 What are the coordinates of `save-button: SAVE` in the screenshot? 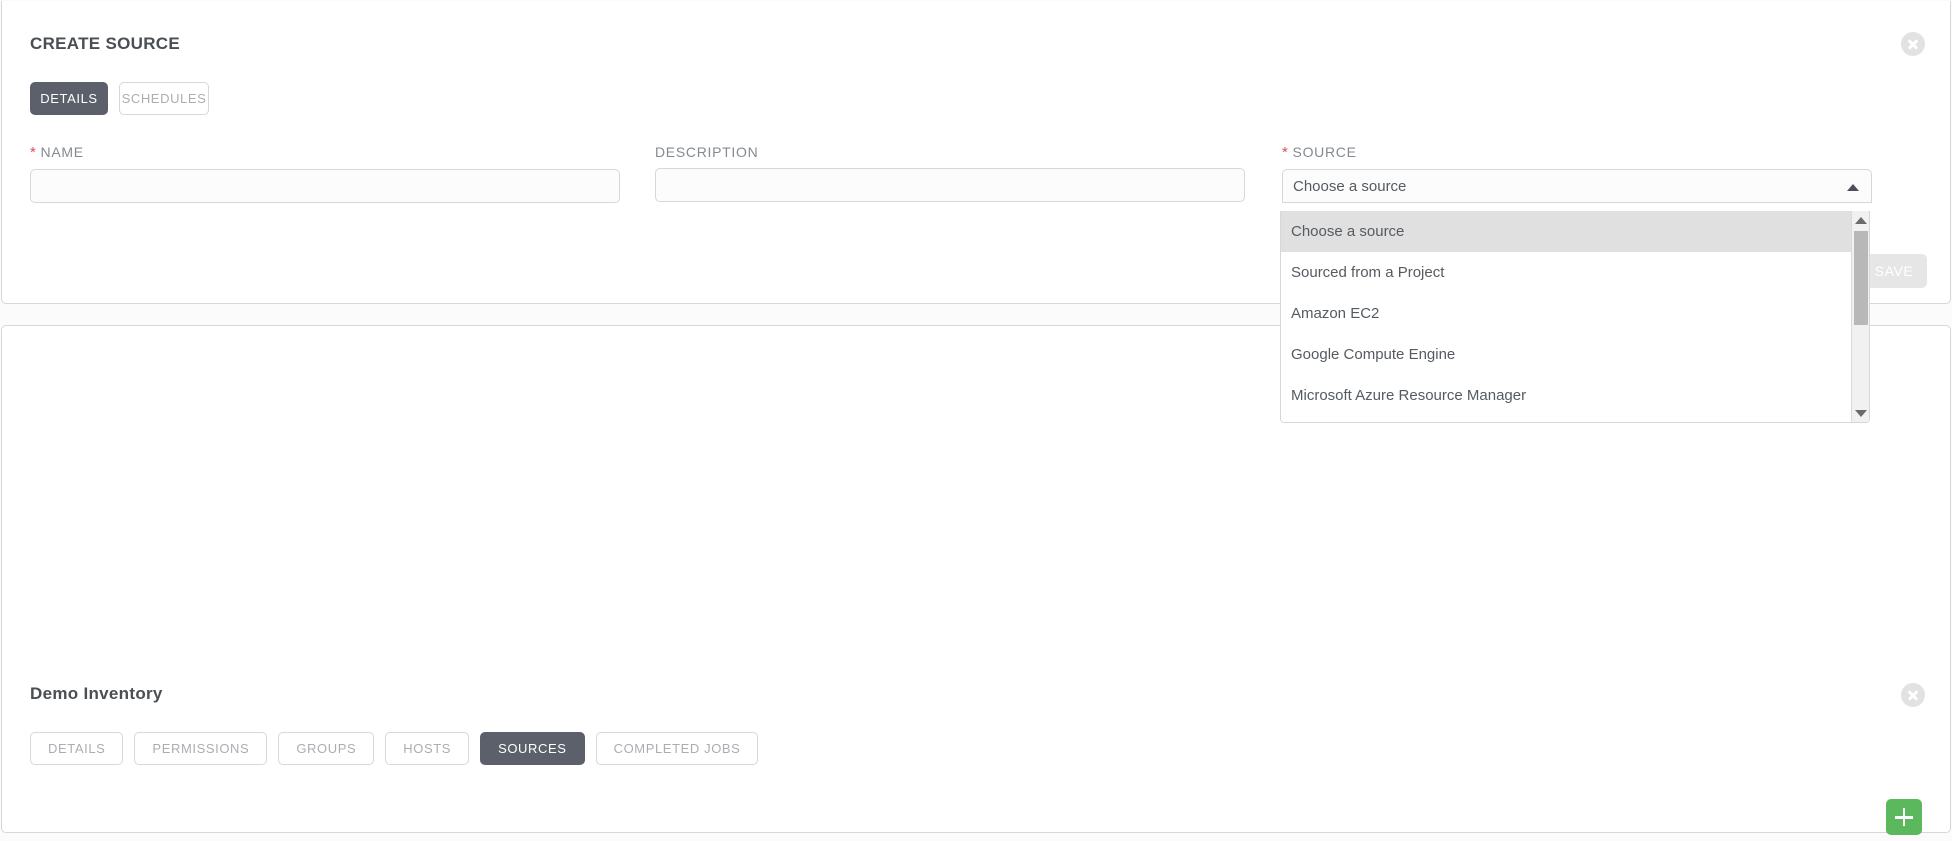 It's located at (1894, 271).